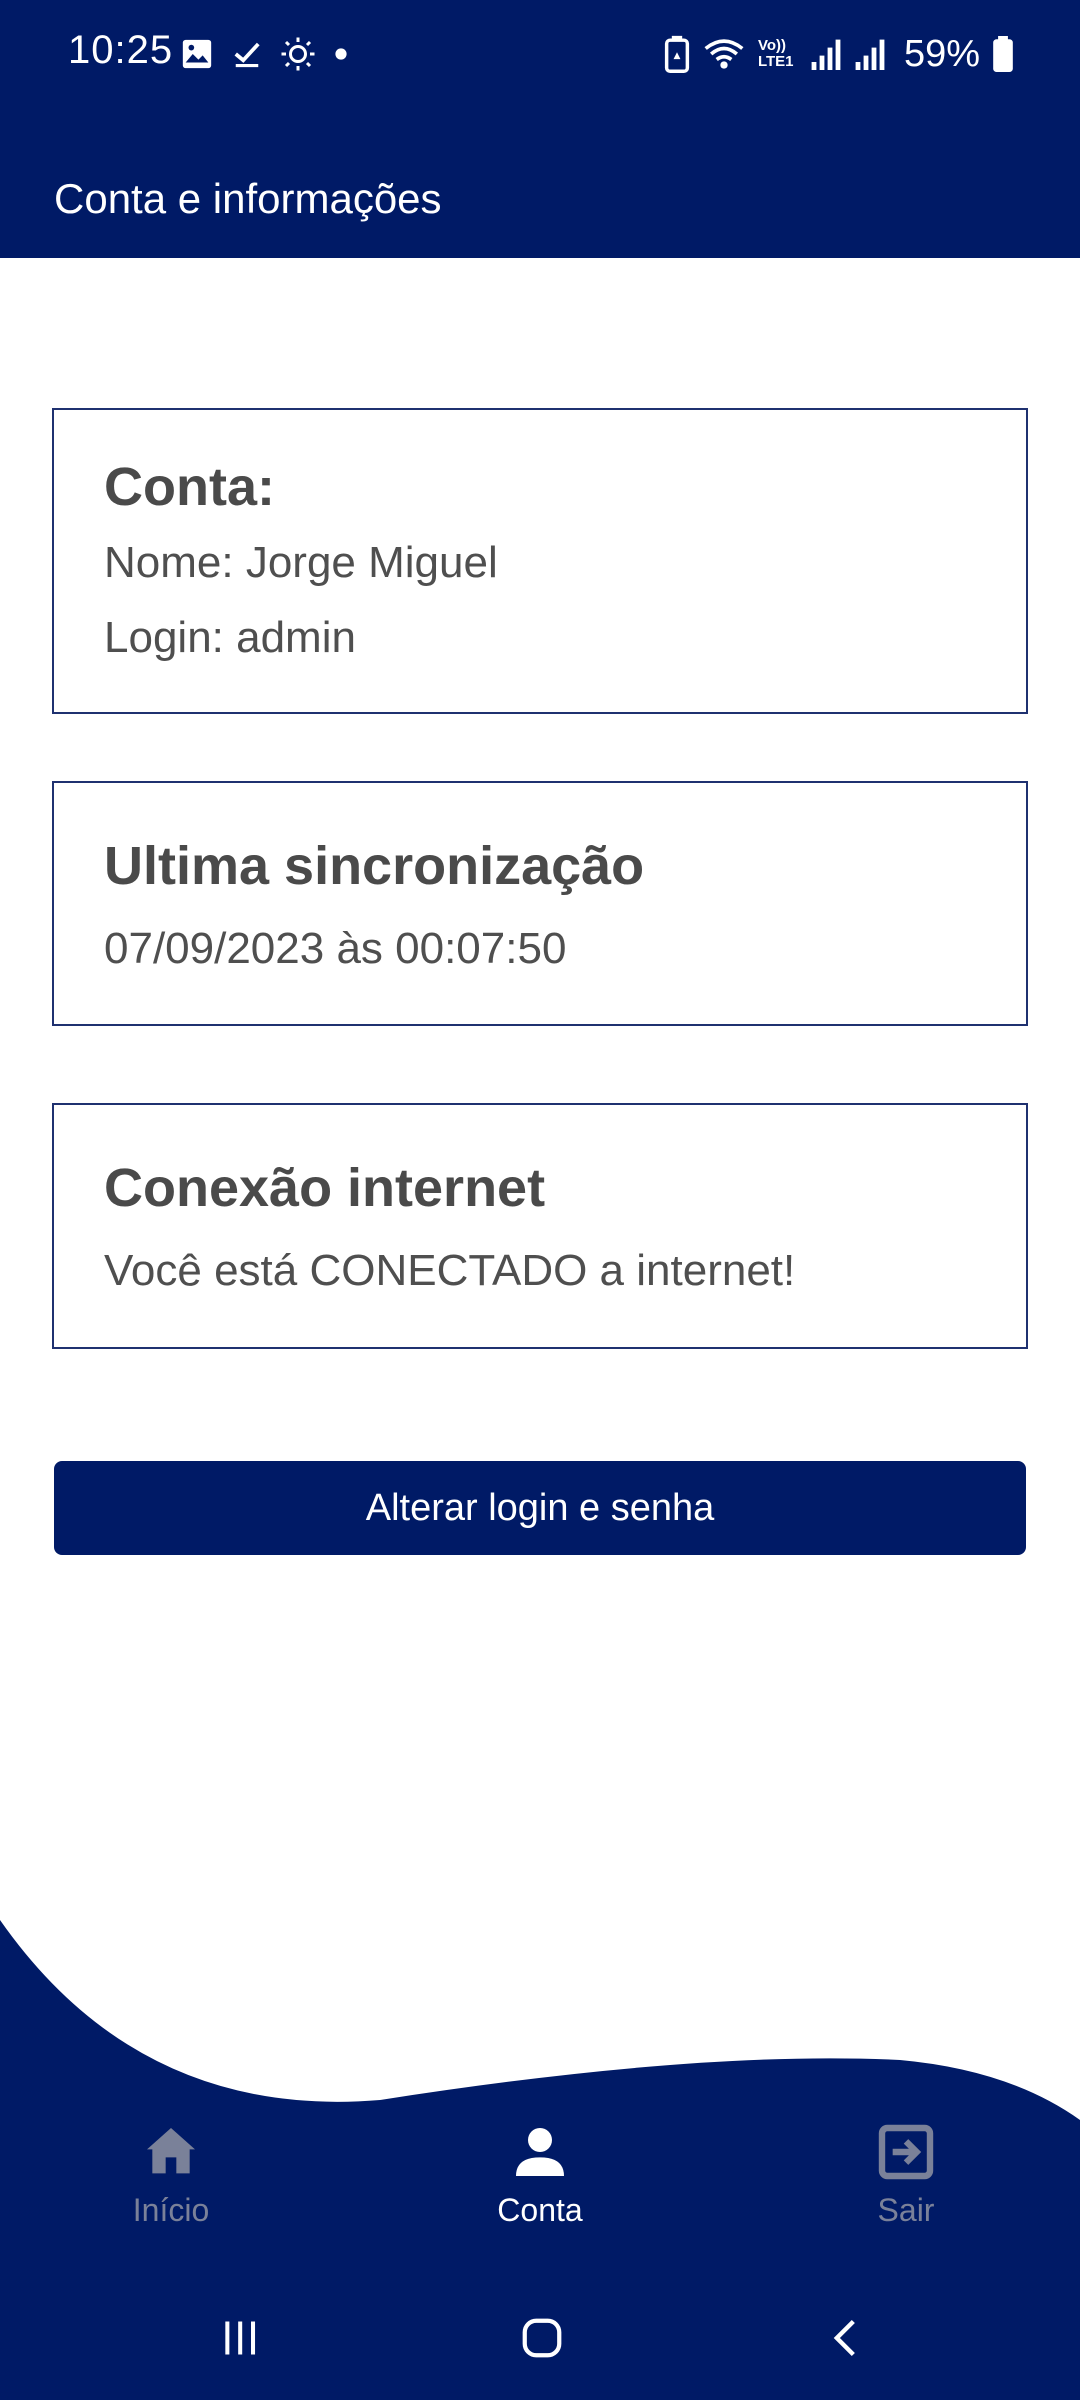 The image size is (1080, 2400). I want to click on recent-apps-button, so click(240, 2338).